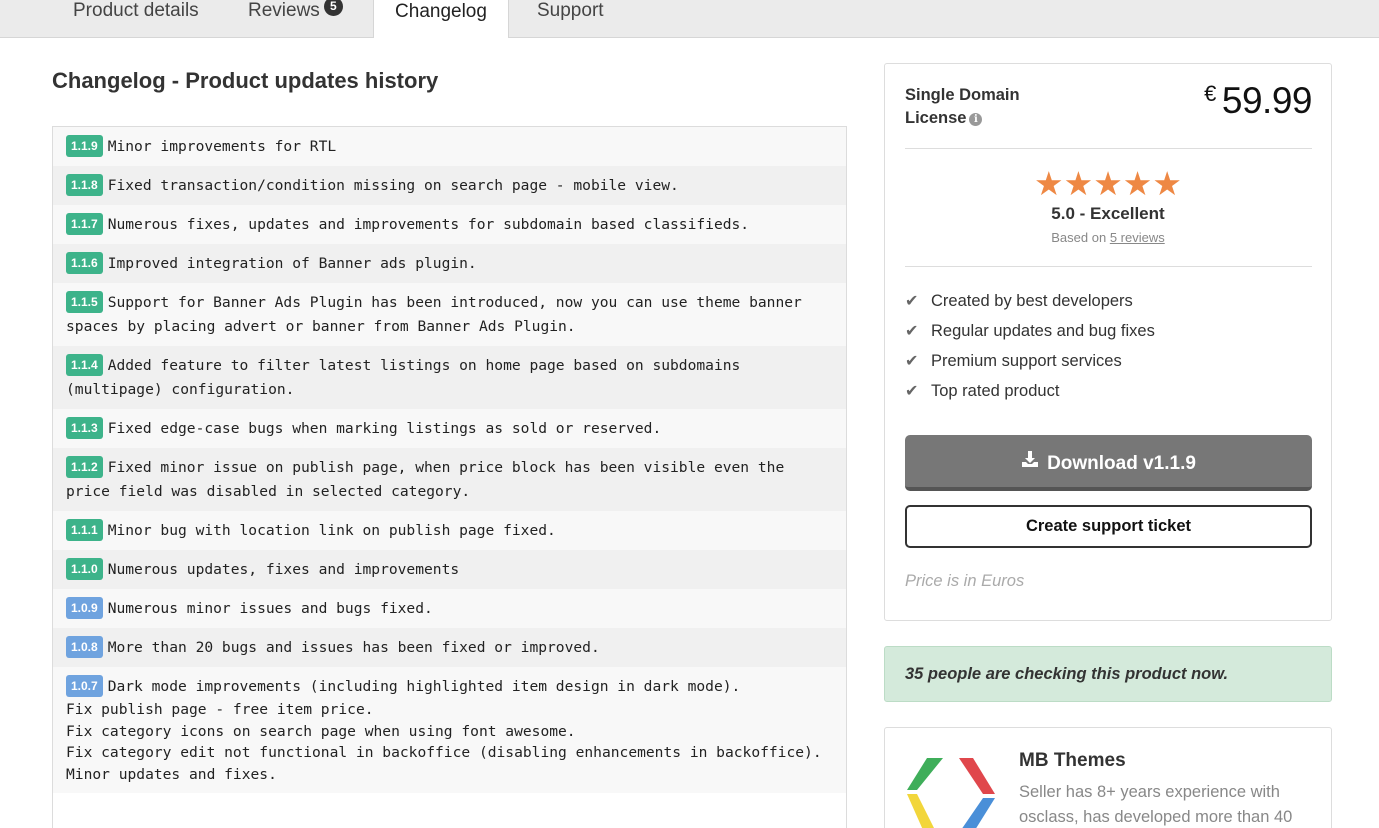  Describe the element at coordinates (1210, 93) in the screenshot. I see `currency-symbol: €` at that location.